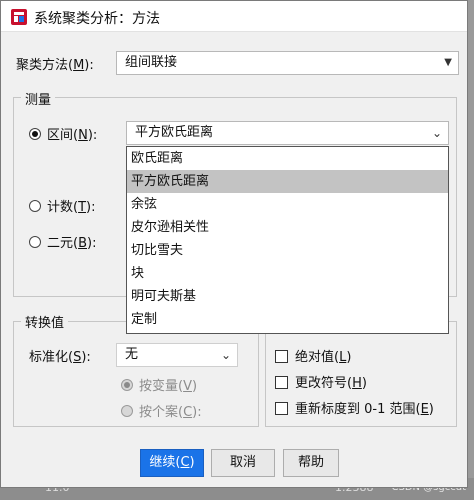 This screenshot has width=474, height=500. What do you see at coordinates (354, 407) in the screenshot?
I see `rescale-checkbox: 重新标度到 0-1 范围(E)` at bounding box center [354, 407].